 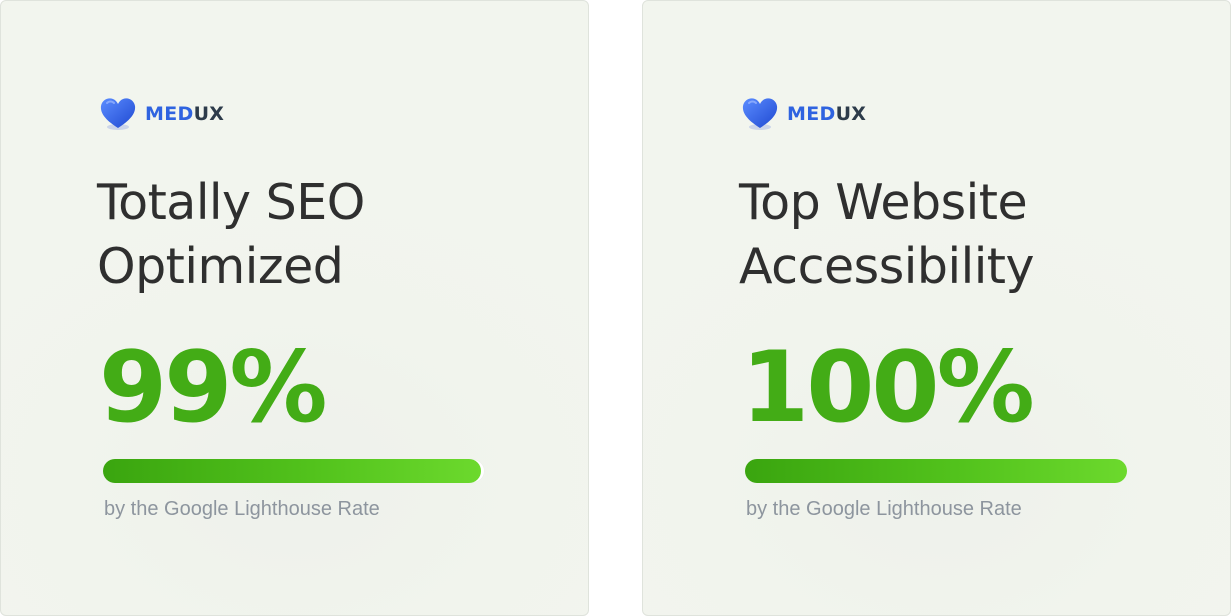 I want to click on score-percent: 99%, so click(x=213, y=388).